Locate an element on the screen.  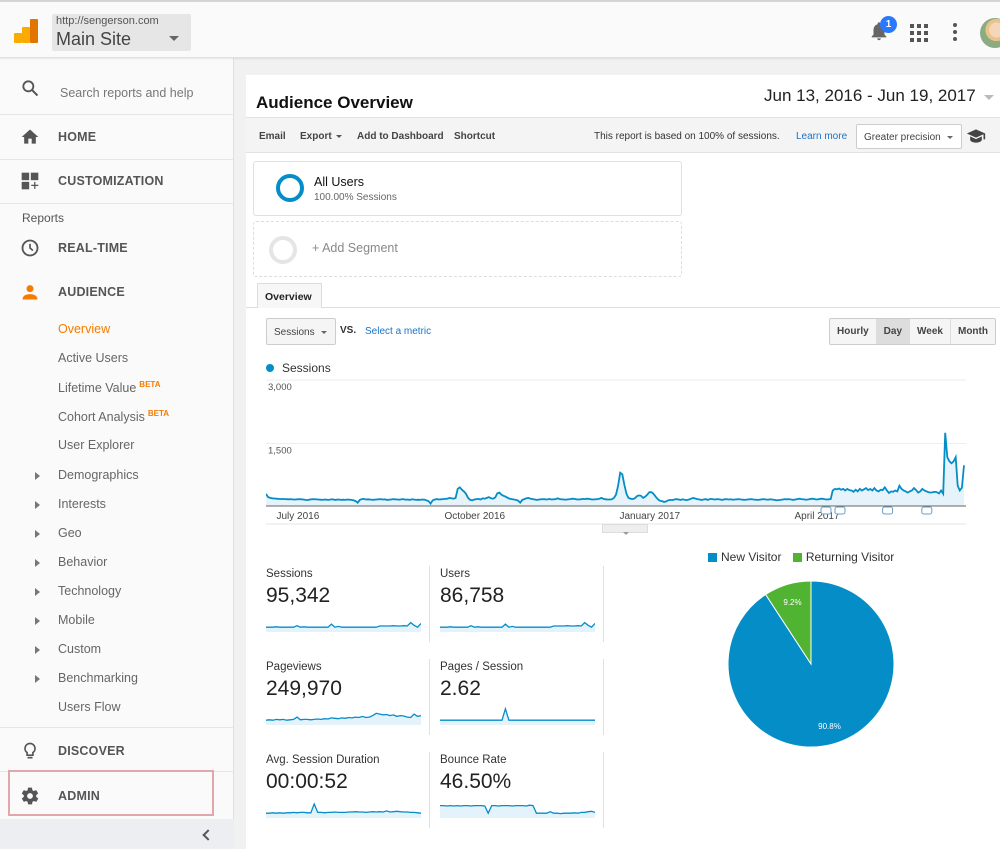
clock-icon is located at coordinates (30, 248).